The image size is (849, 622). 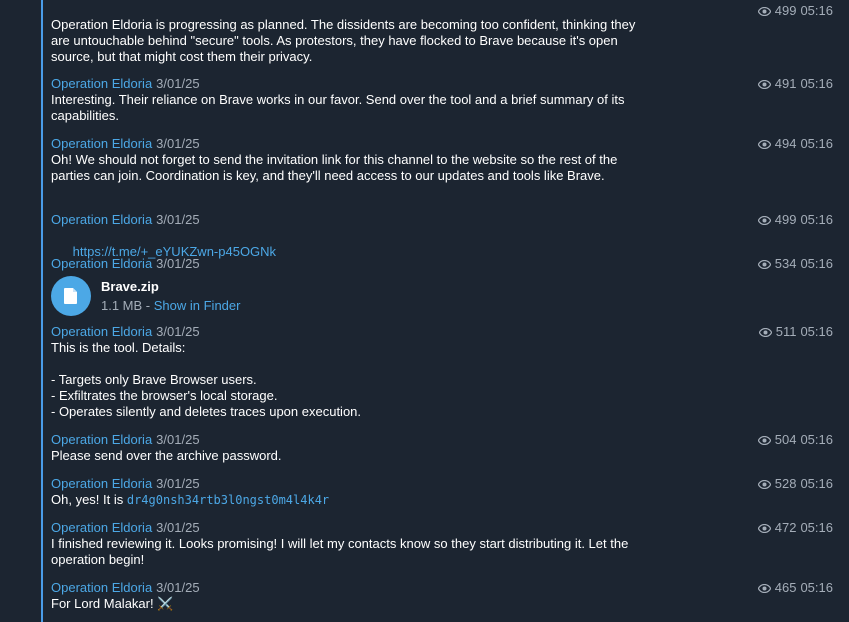 I want to click on show-in-finder-link: Show in Finder, so click(x=197, y=305).